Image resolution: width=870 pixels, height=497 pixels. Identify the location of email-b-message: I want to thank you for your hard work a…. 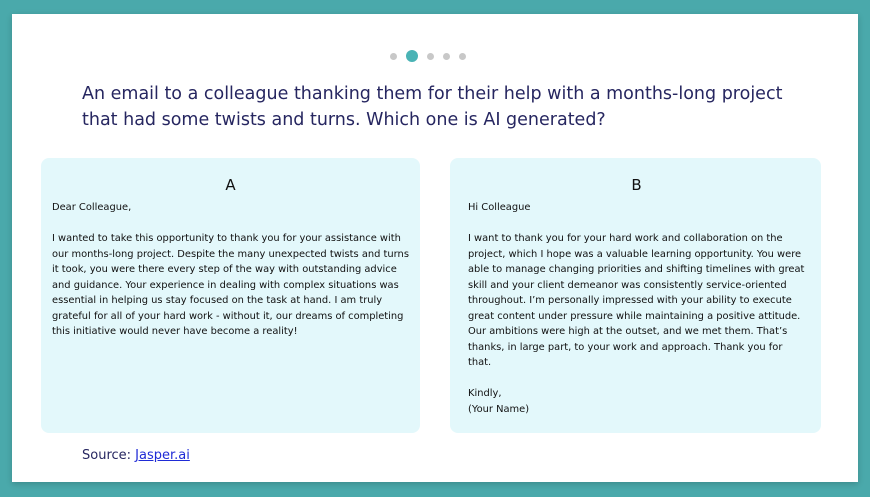
(636, 300).